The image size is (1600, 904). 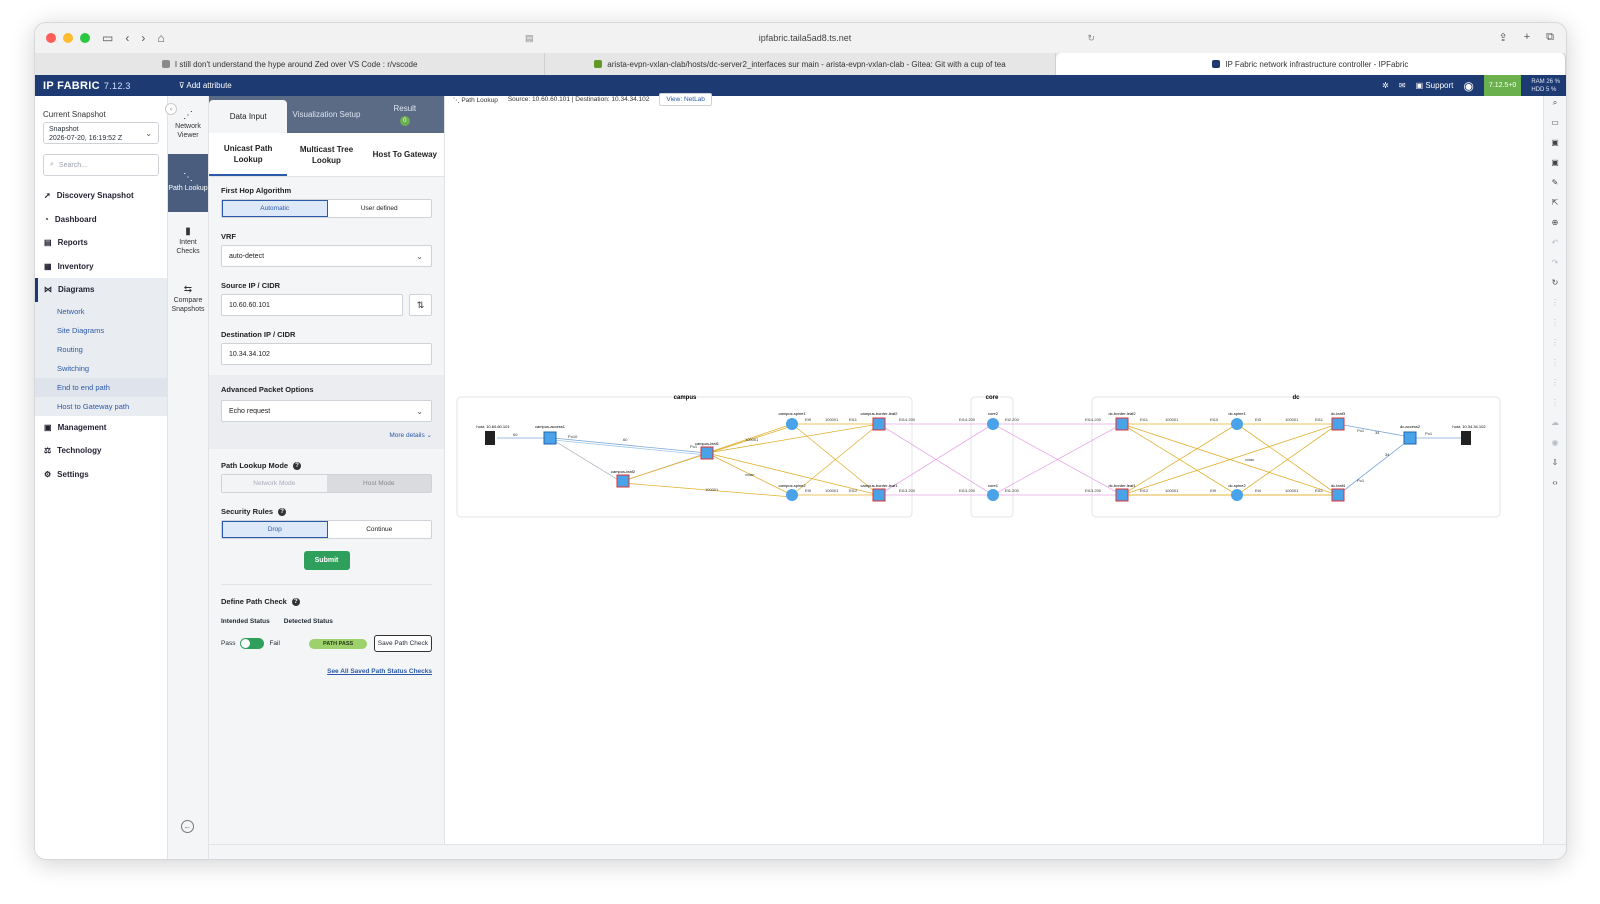 What do you see at coordinates (1555, 264) in the screenshot?
I see `redo-icon: ↷` at bounding box center [1555, 264].